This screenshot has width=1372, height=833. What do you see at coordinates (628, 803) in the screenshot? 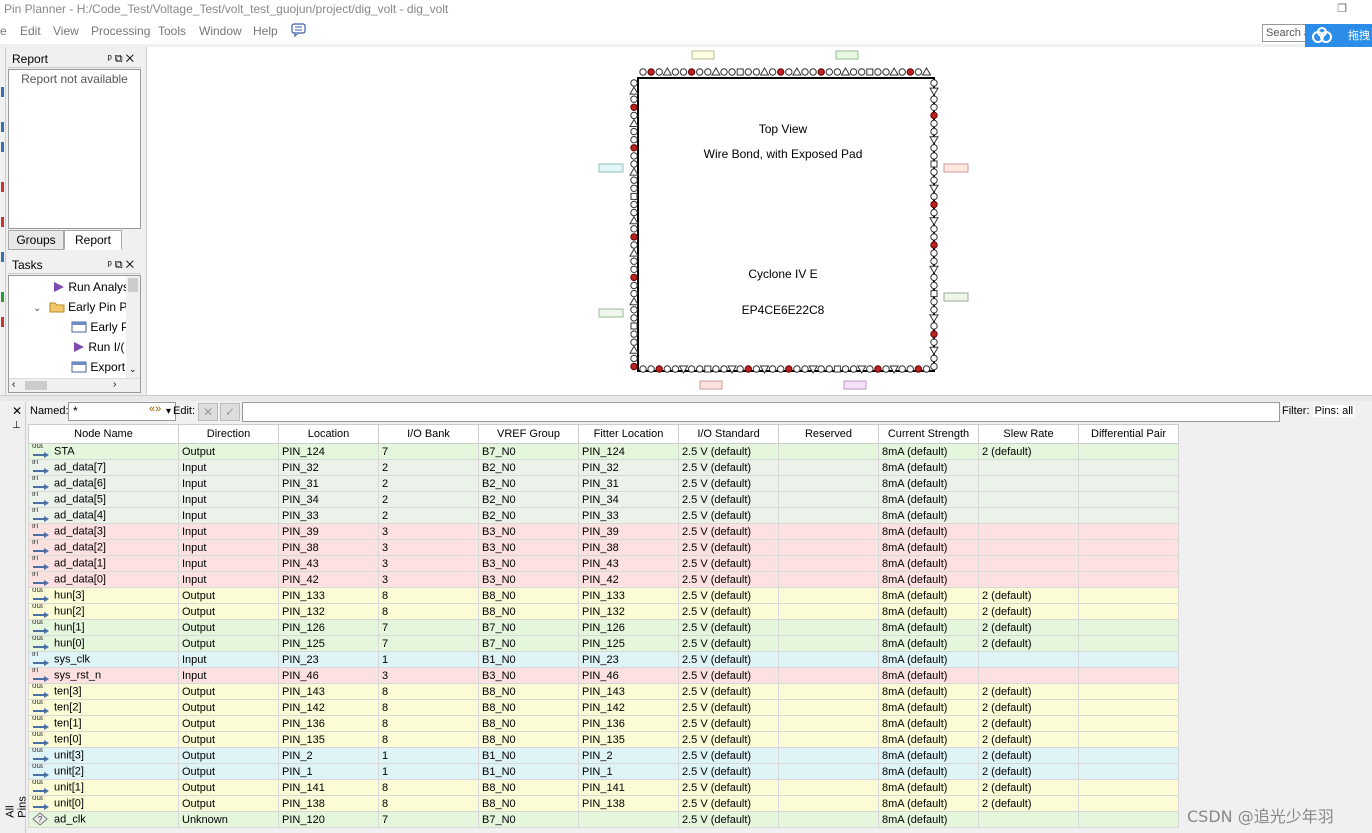
I see `table-cell: PIN_138` at bounding box center [628, 803].